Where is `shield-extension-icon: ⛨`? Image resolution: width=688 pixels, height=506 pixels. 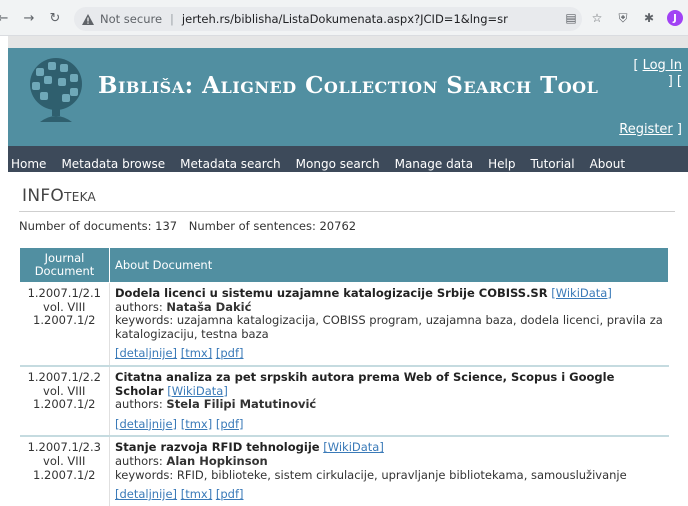
shield-extension-icon: ⛨ is located at coordinates (623, 18).